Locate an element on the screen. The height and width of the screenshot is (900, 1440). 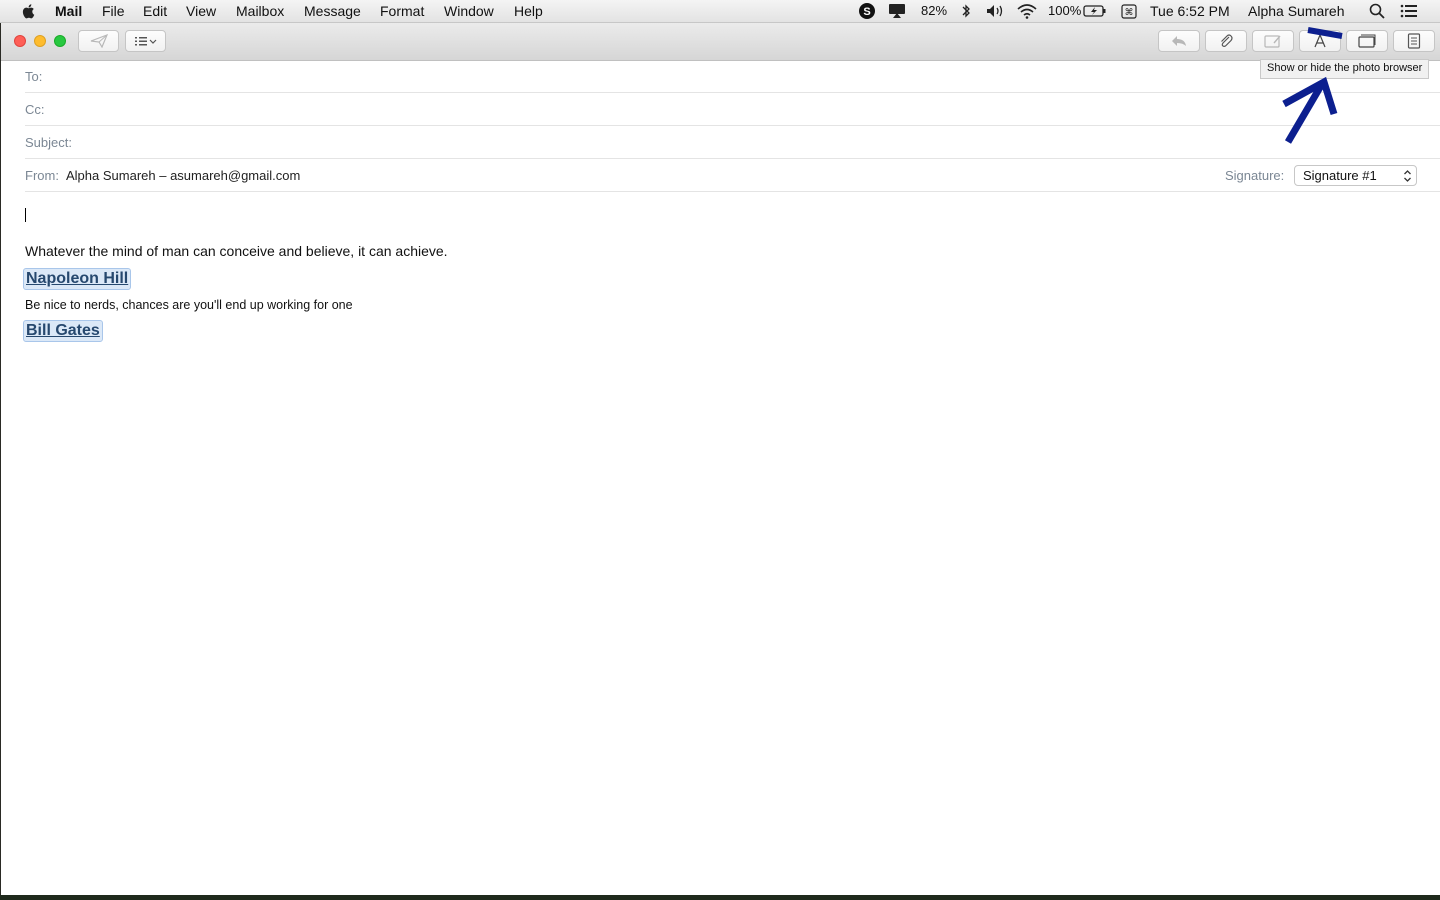
menu-file: File is located at coordinates (113, 11).